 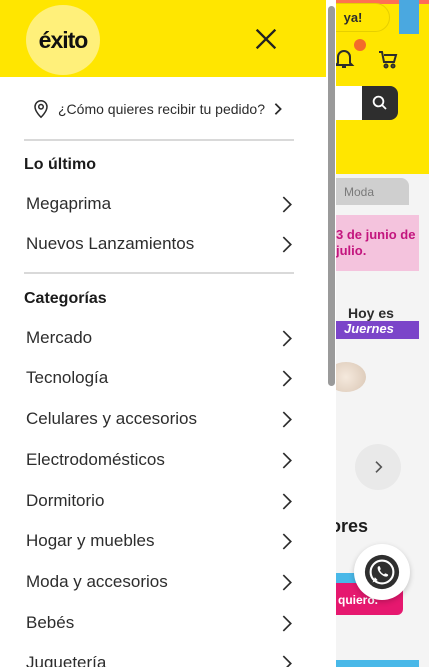 I want to click on promo-bottom-text: Juernes, so click(x=374, y=330).